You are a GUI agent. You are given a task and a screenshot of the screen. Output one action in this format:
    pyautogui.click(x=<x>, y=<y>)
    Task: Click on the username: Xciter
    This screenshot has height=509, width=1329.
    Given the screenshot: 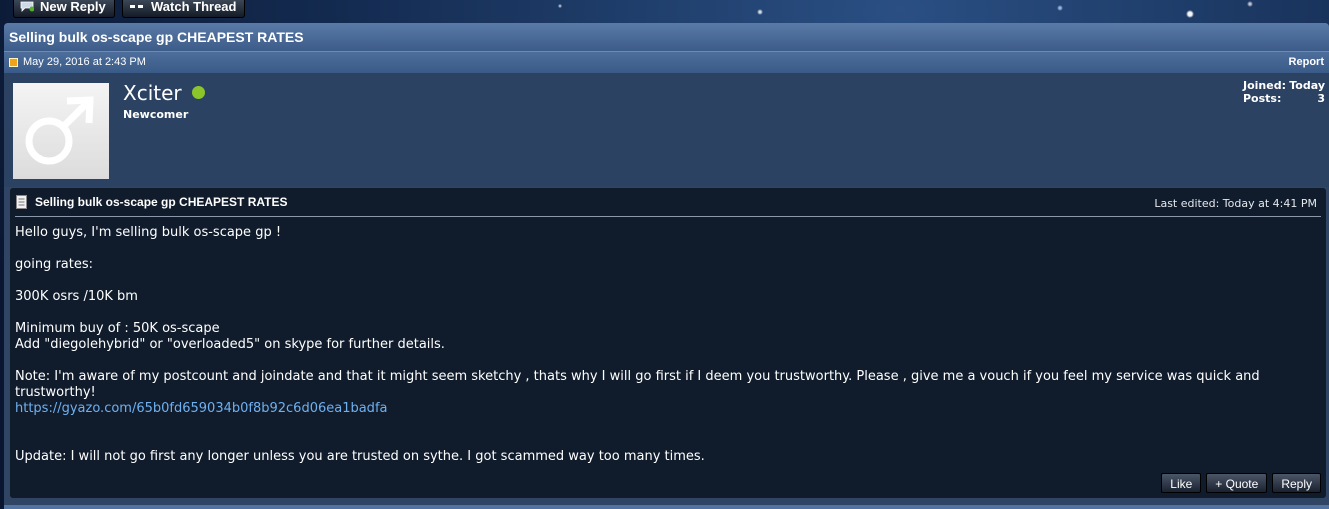 What is the action you would take?
    pyautogui.click(x=152, y=93)
    